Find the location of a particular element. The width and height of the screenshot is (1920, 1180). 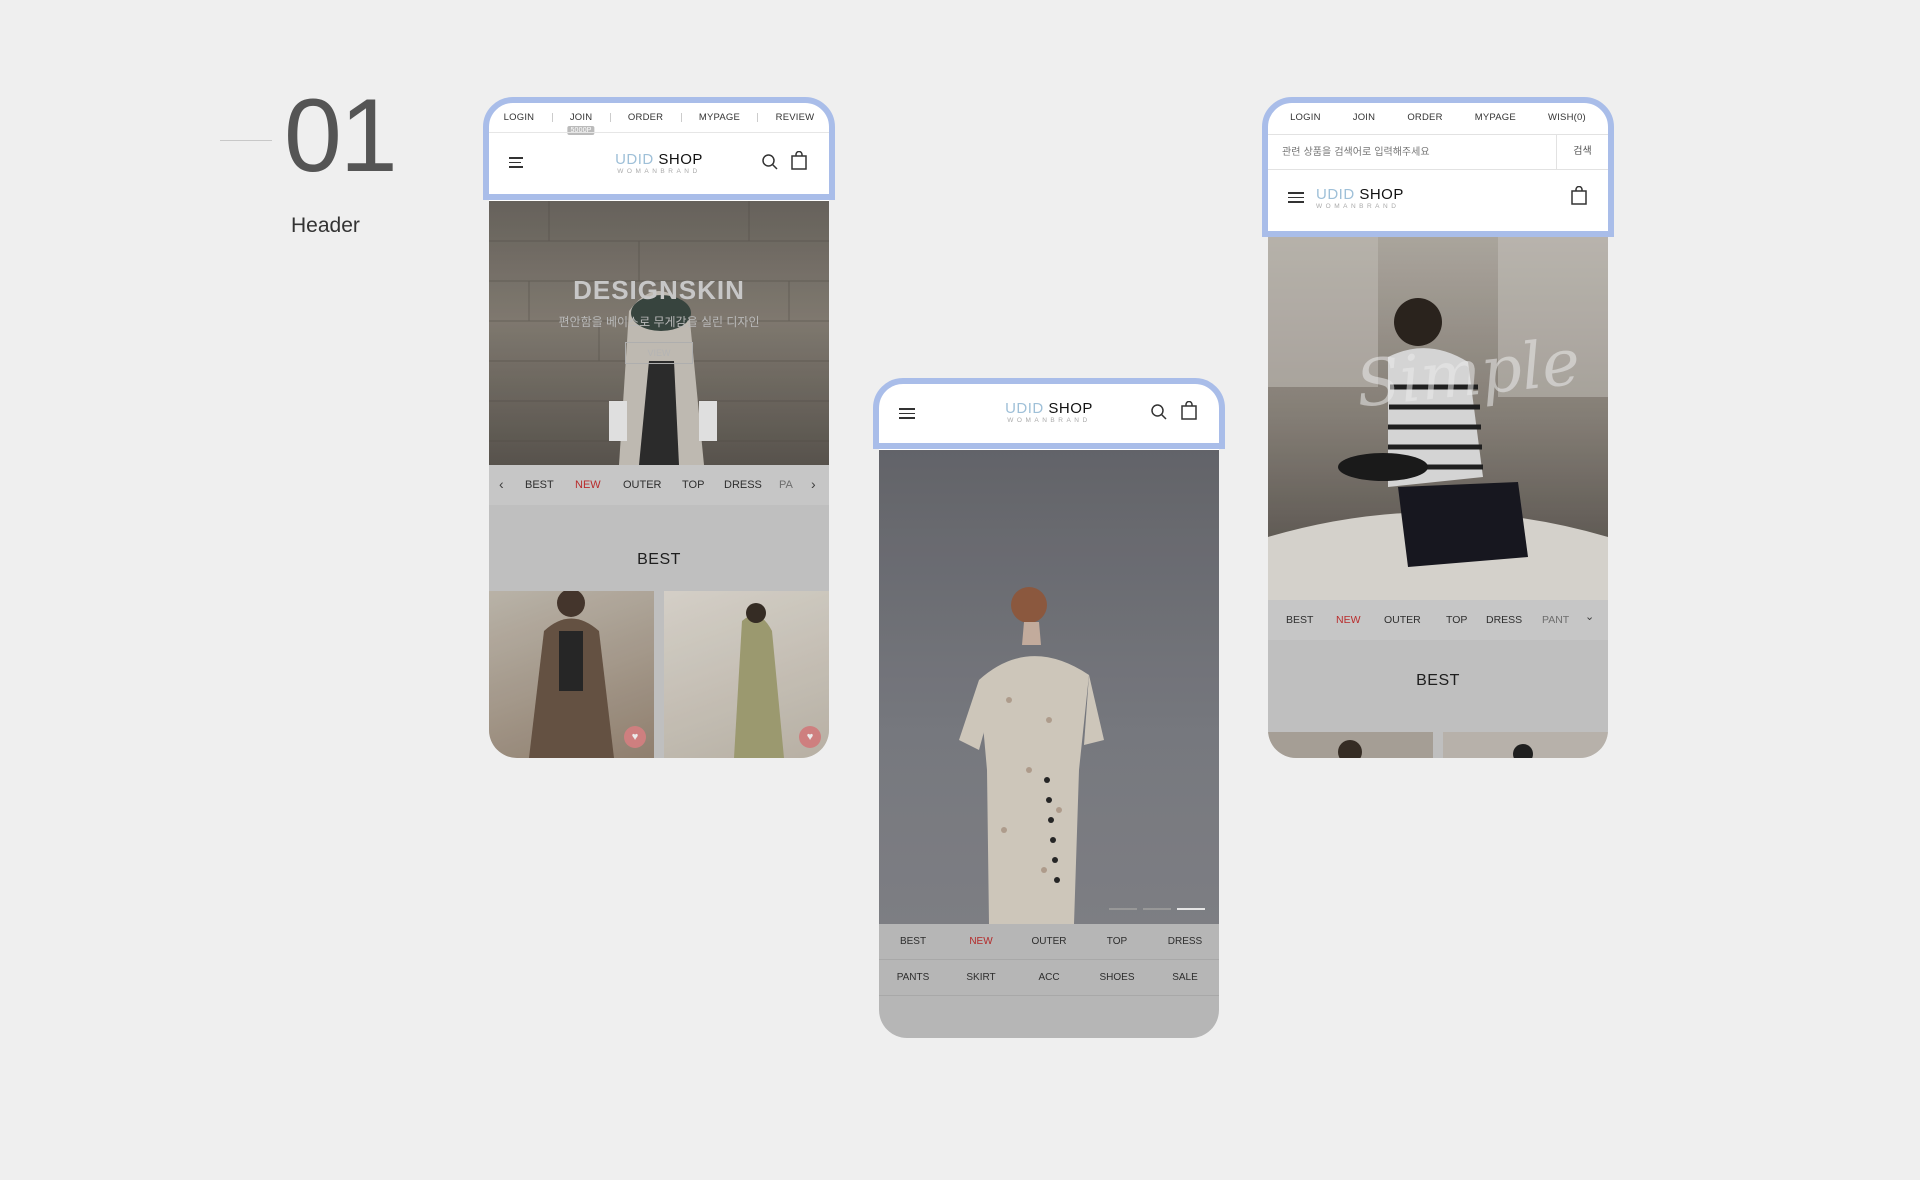

best-section: BEST is located at coordinates (1438, 699).